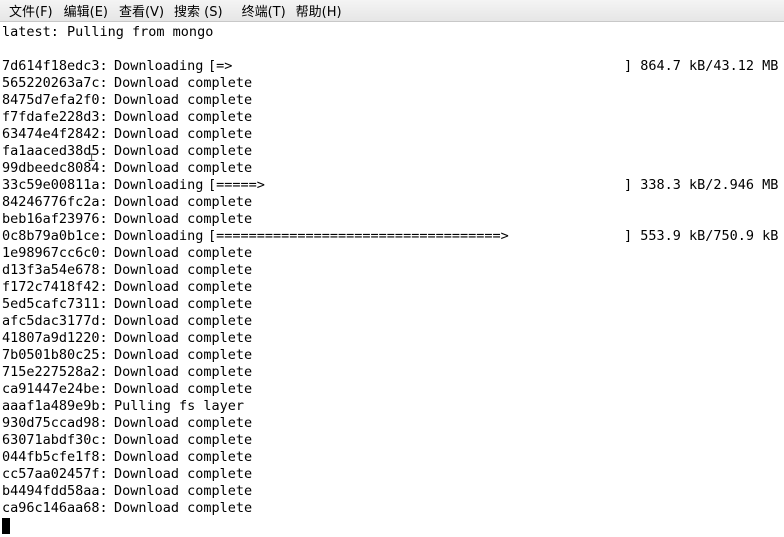 Image resolution: width=784 pixels, height=537 pixels. I want to click on layer-line: cc57aa02457f: Download complete, so click(127, 474).